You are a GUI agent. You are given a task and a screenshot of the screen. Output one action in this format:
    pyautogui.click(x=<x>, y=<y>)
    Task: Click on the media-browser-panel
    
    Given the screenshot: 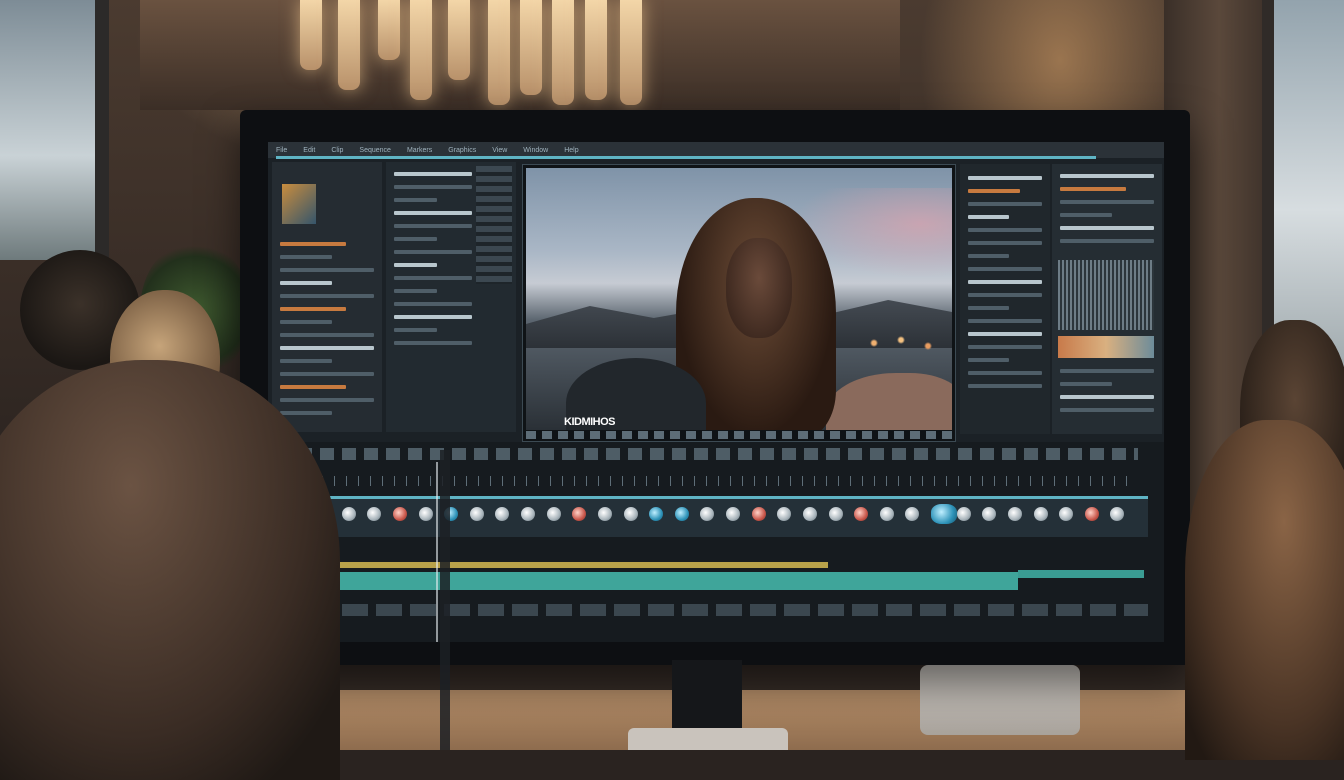 What is the action you would take?
    pyautogui.click(x=327, y=297)
    